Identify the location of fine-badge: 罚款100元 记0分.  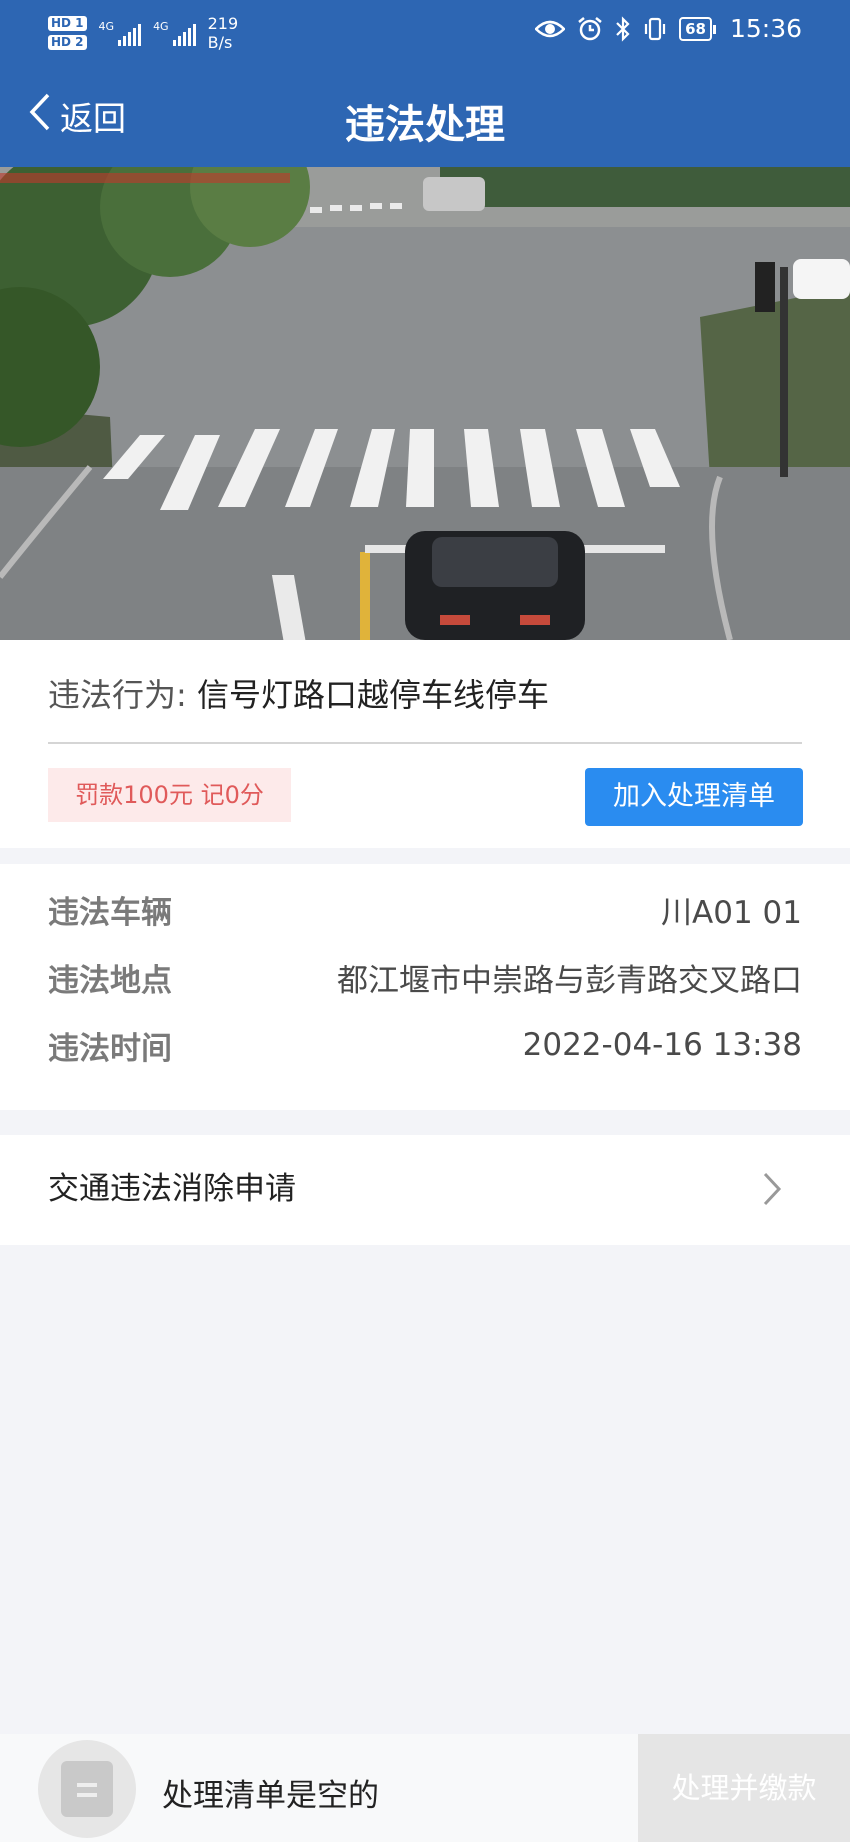
(169, 795).